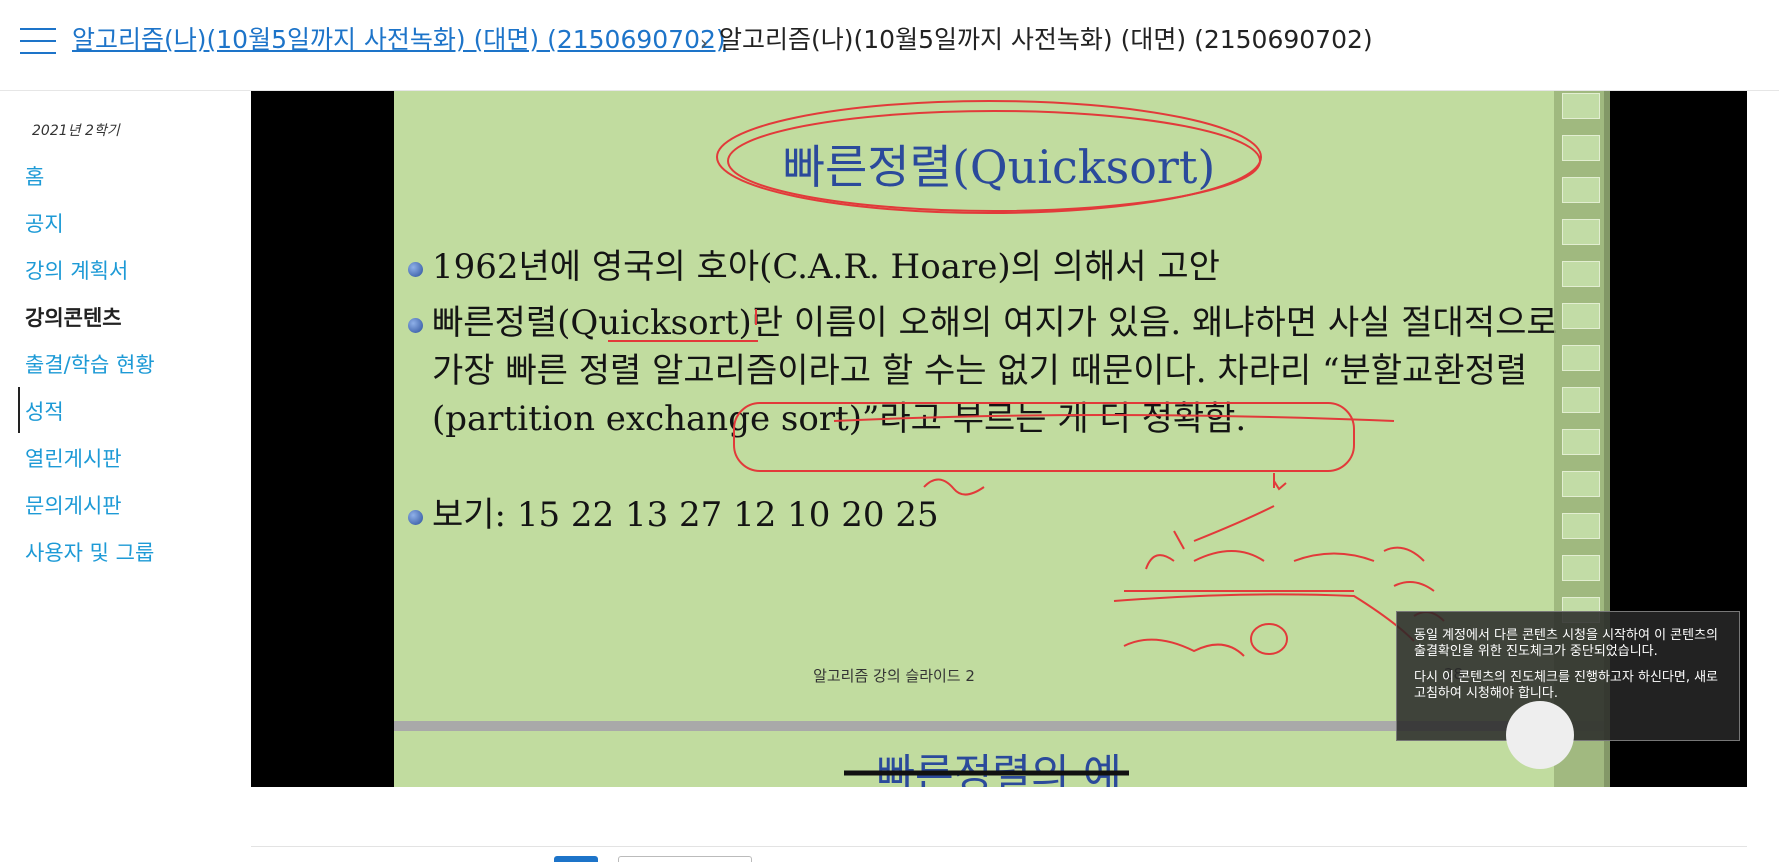  What do you see at coordinates (894, 676) in the screenshot?
I see `slide-footer: 알고리즘 강의 슬라이드 2` at bounding box center [894, 676].